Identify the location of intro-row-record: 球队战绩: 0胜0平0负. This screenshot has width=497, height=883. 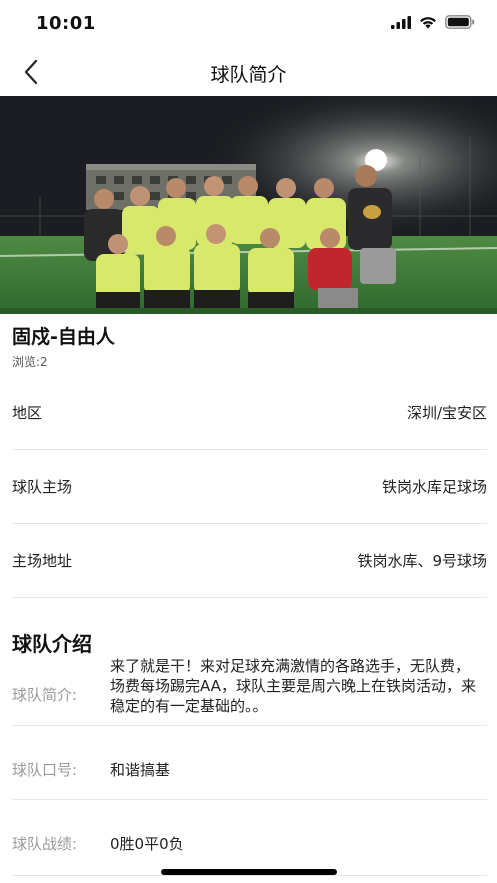
(249, 838).